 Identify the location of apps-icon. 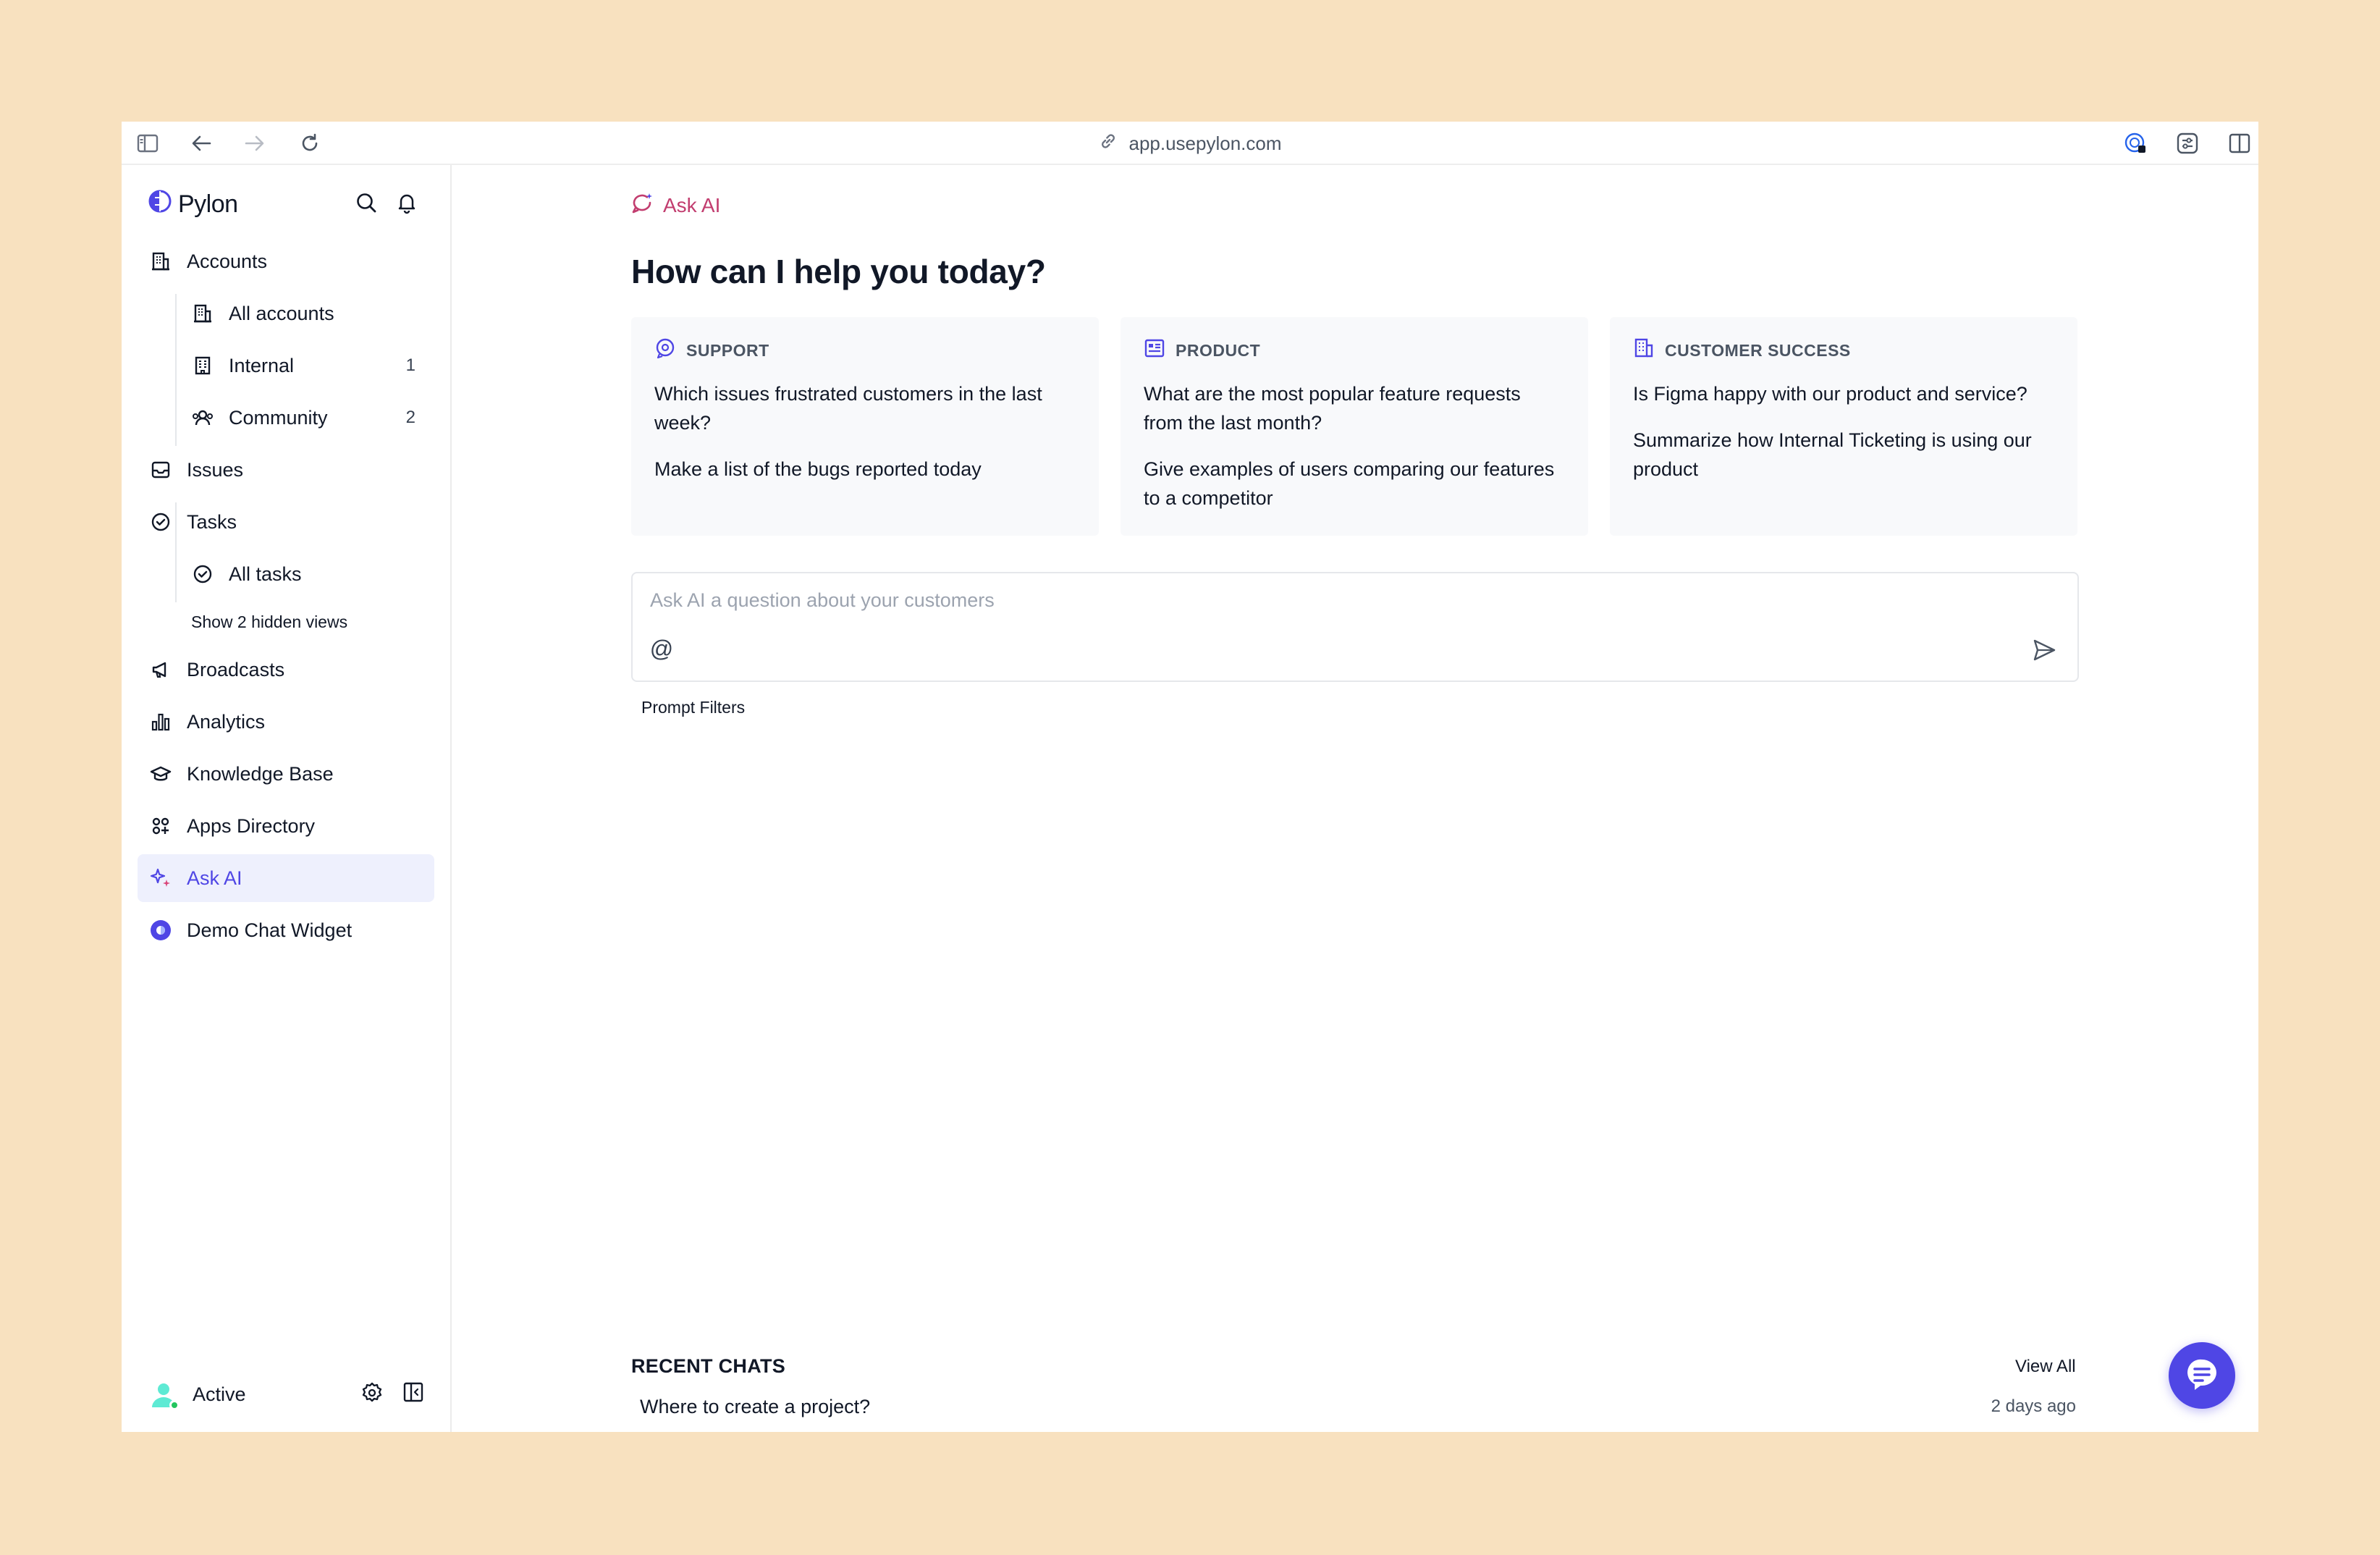
(160, 826).